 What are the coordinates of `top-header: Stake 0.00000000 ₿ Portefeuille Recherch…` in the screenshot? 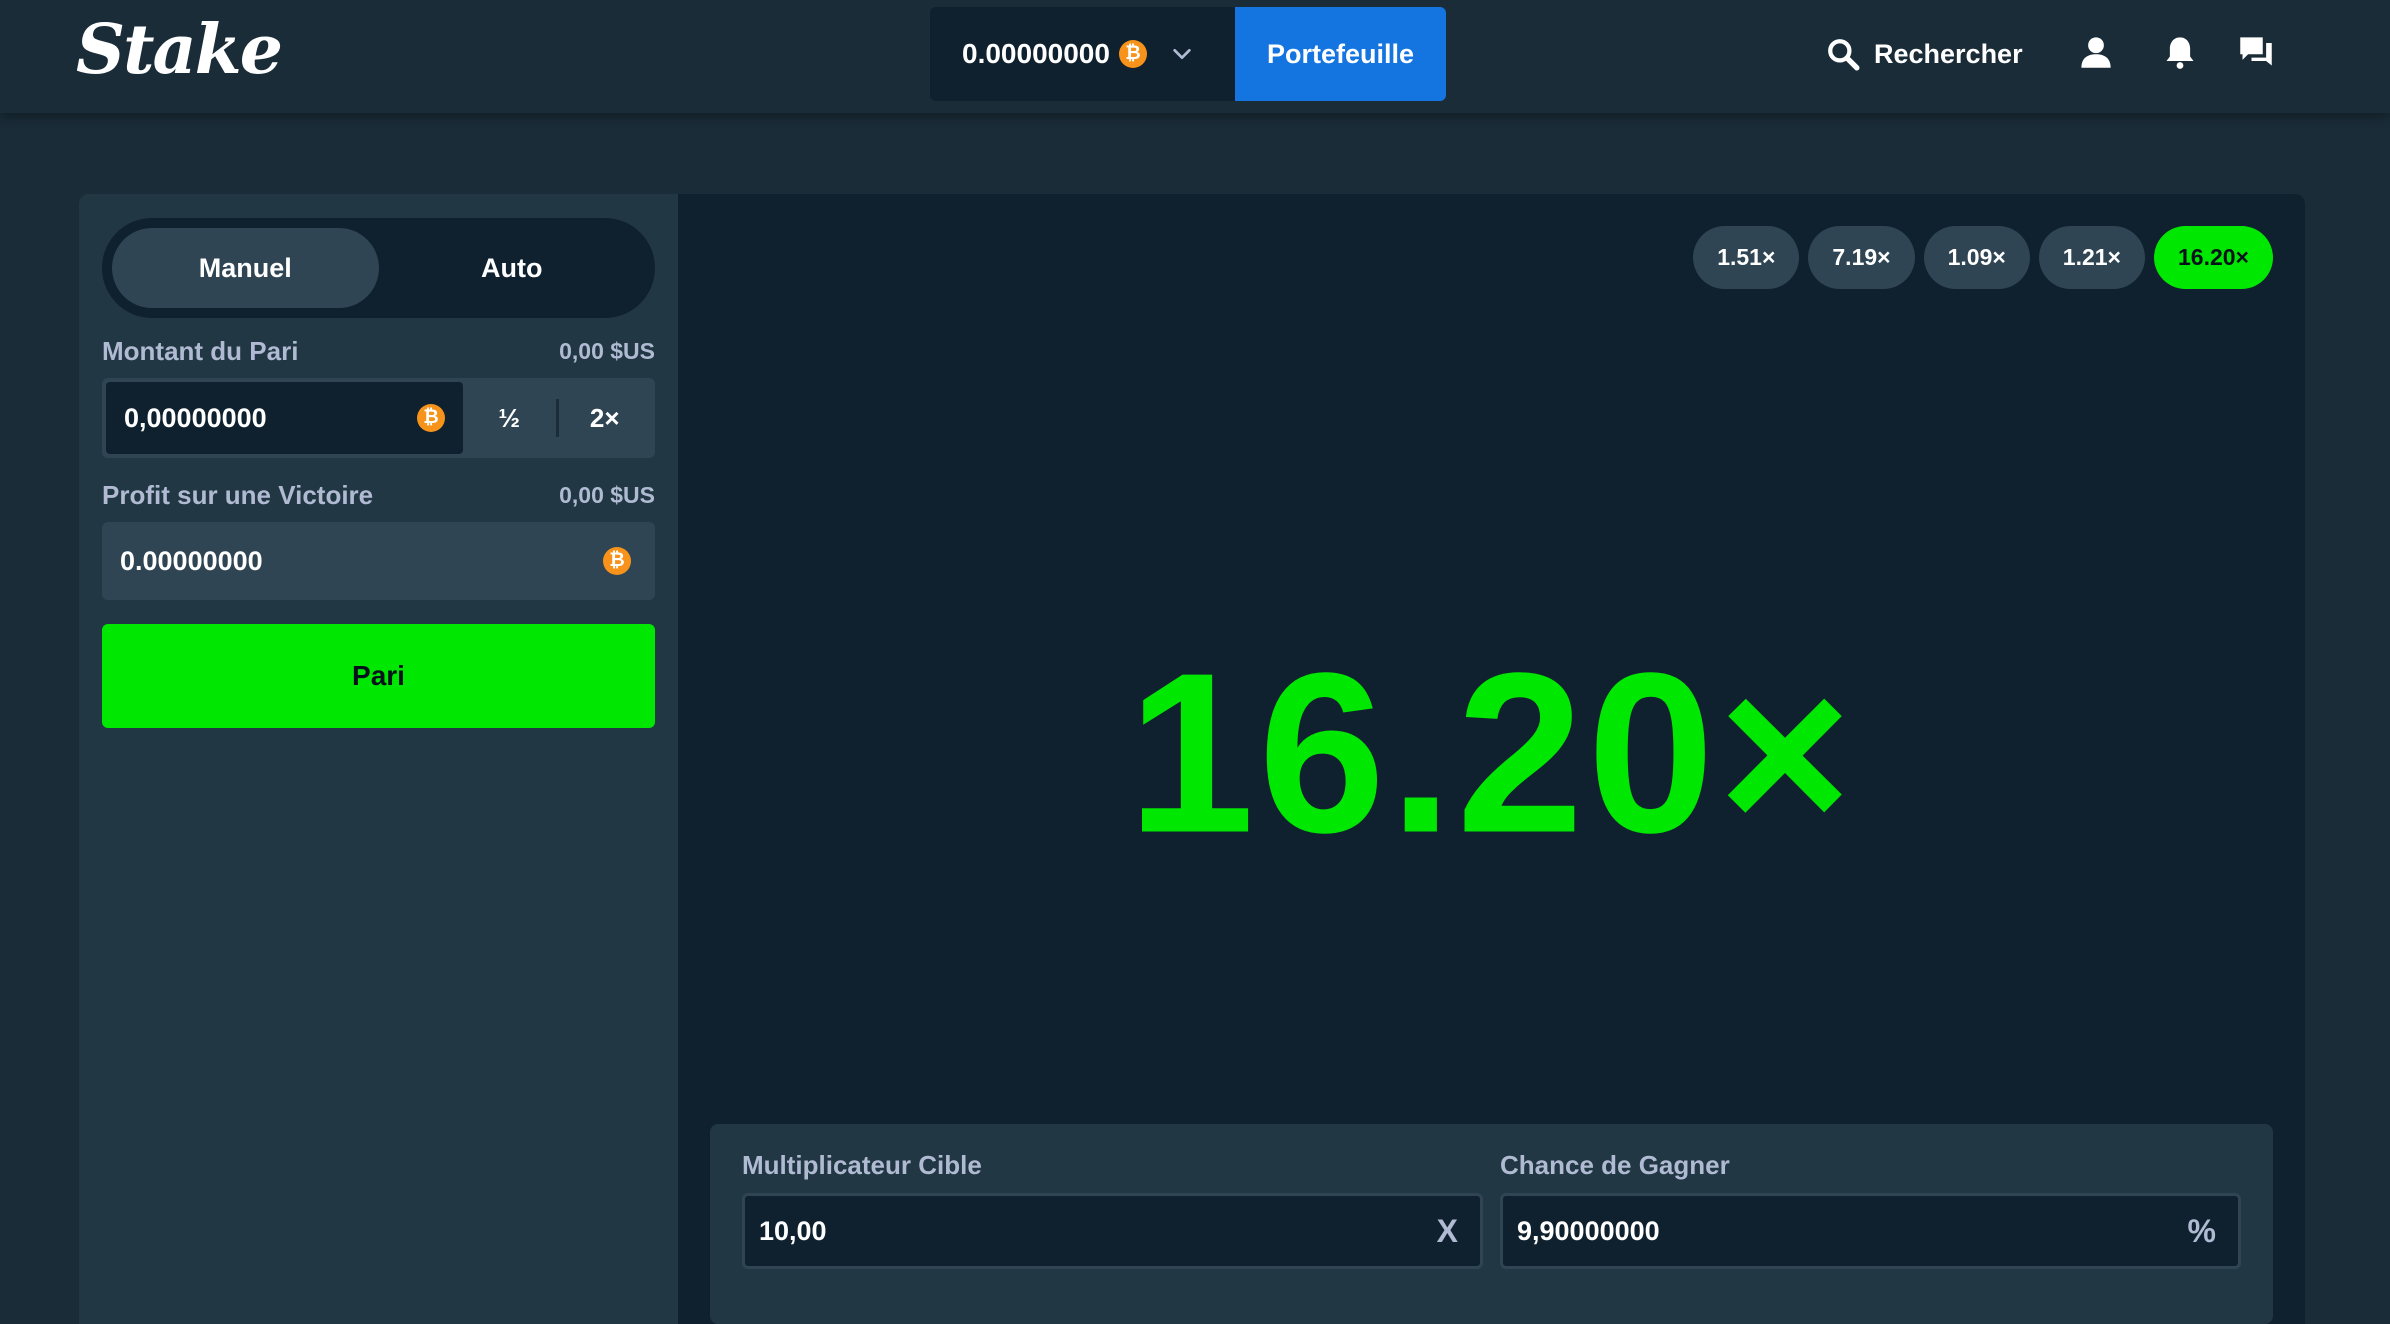 It's located at (1195, 56).